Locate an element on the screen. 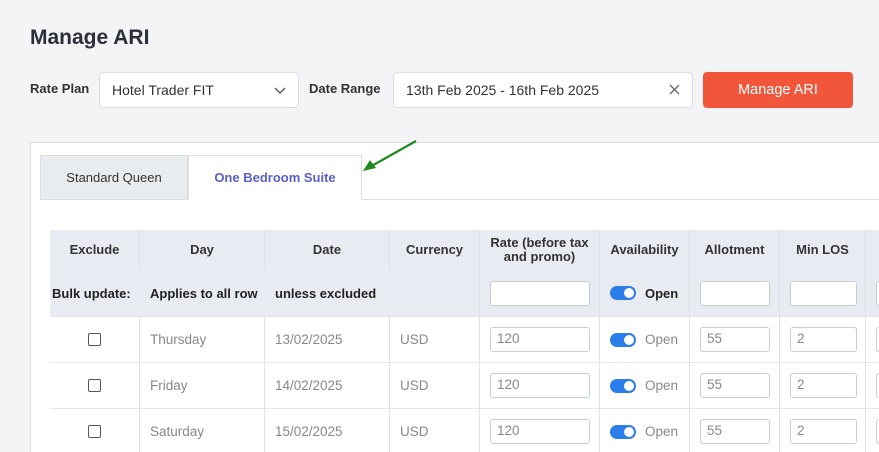 This screenshot has height=452, width=879. bulk-min-los-cell is located at coordinates (823, 293).